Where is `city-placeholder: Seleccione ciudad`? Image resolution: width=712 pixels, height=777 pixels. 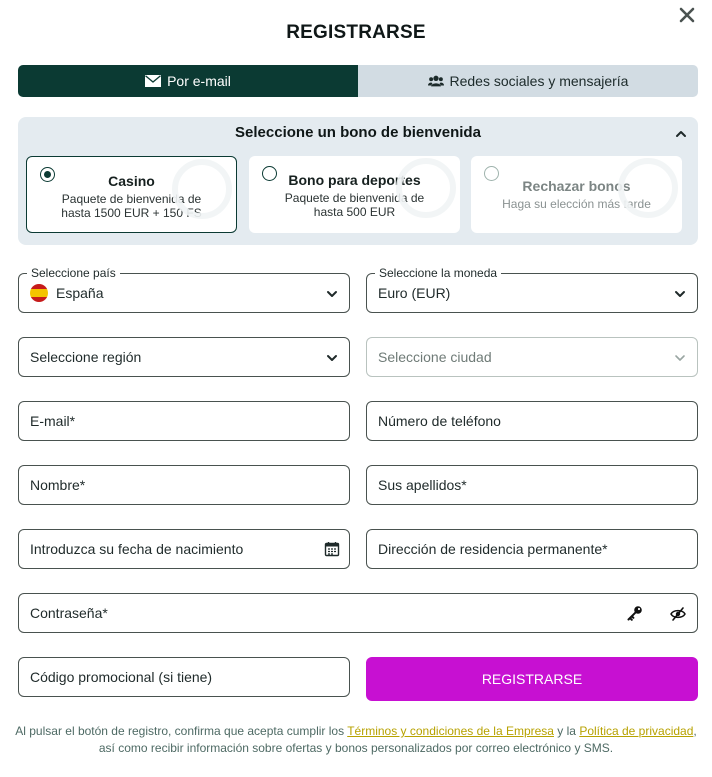 city-placeholder: Seleccione ciudad is located at coordinates (435, 357).